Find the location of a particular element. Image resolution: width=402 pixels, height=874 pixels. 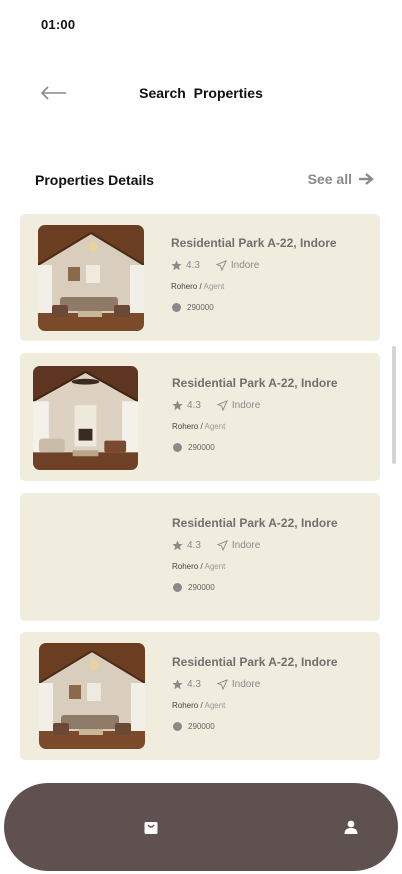

user-icon is located at coordinates (351, 827).